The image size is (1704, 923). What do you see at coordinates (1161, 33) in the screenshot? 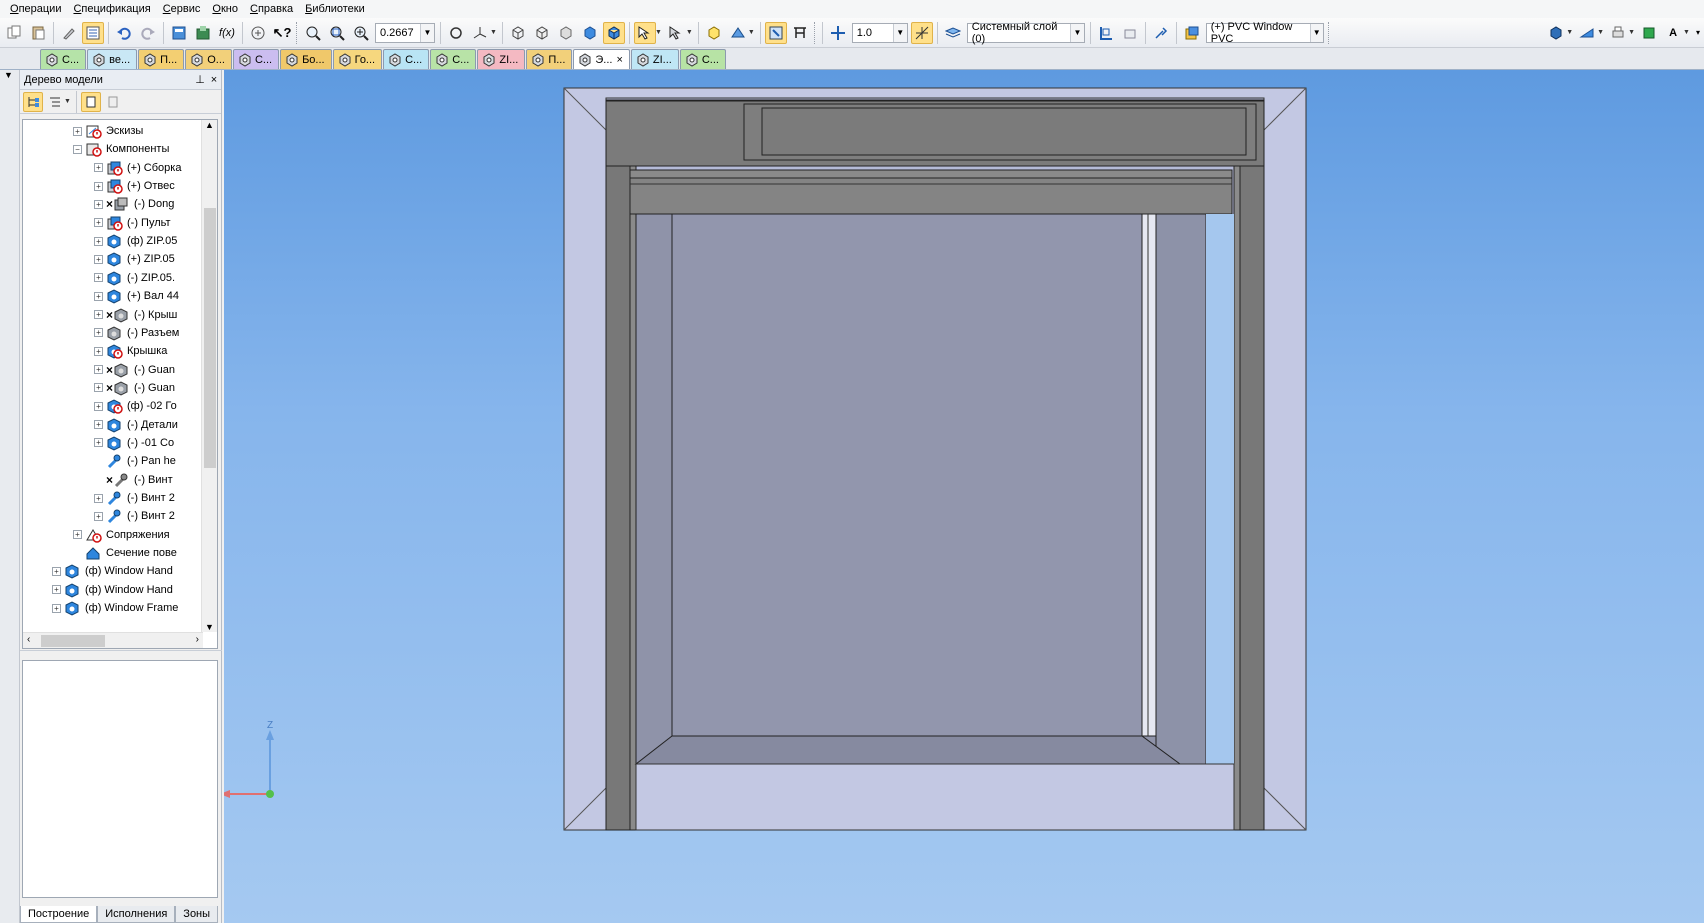
I see `selection-set-icon` at bounding box center [1161, 33].